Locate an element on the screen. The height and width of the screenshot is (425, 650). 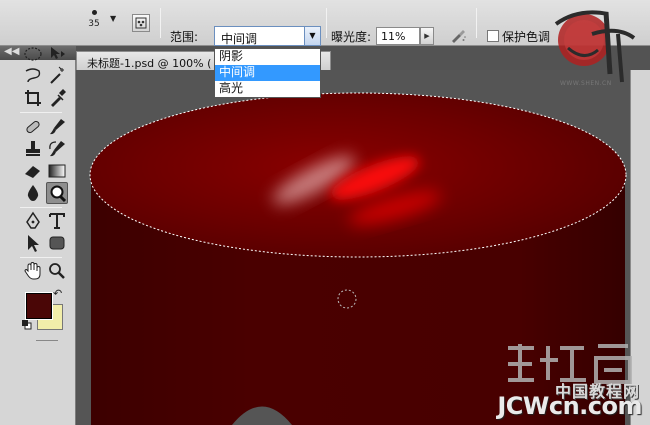
watermark: 中国教程网 JCWcn.com is located at coordinates (551, 381).